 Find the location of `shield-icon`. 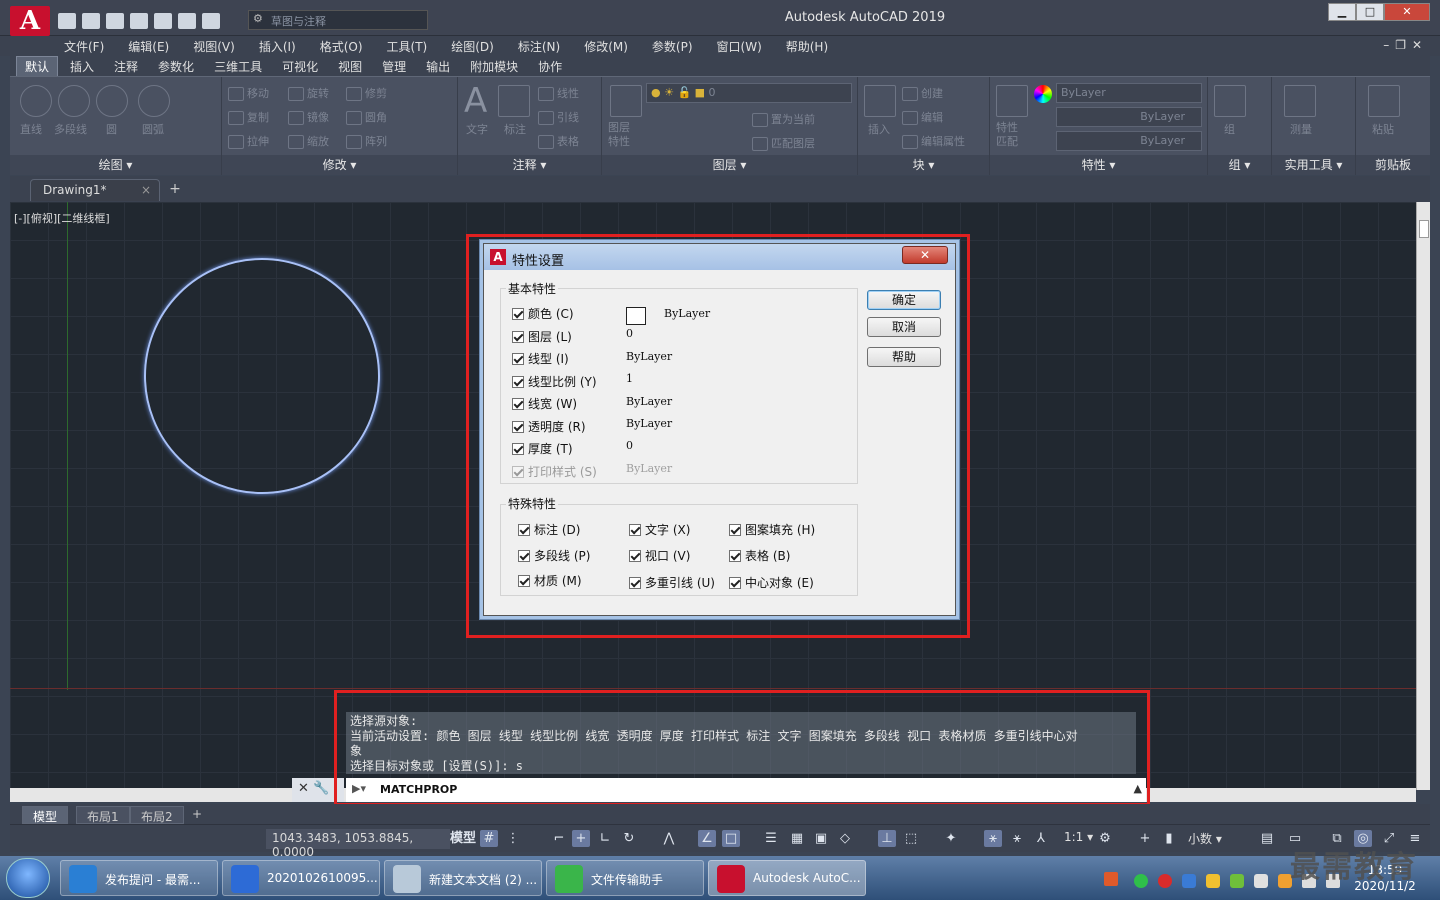

shield-icon is located at coordinates (1189, 881).